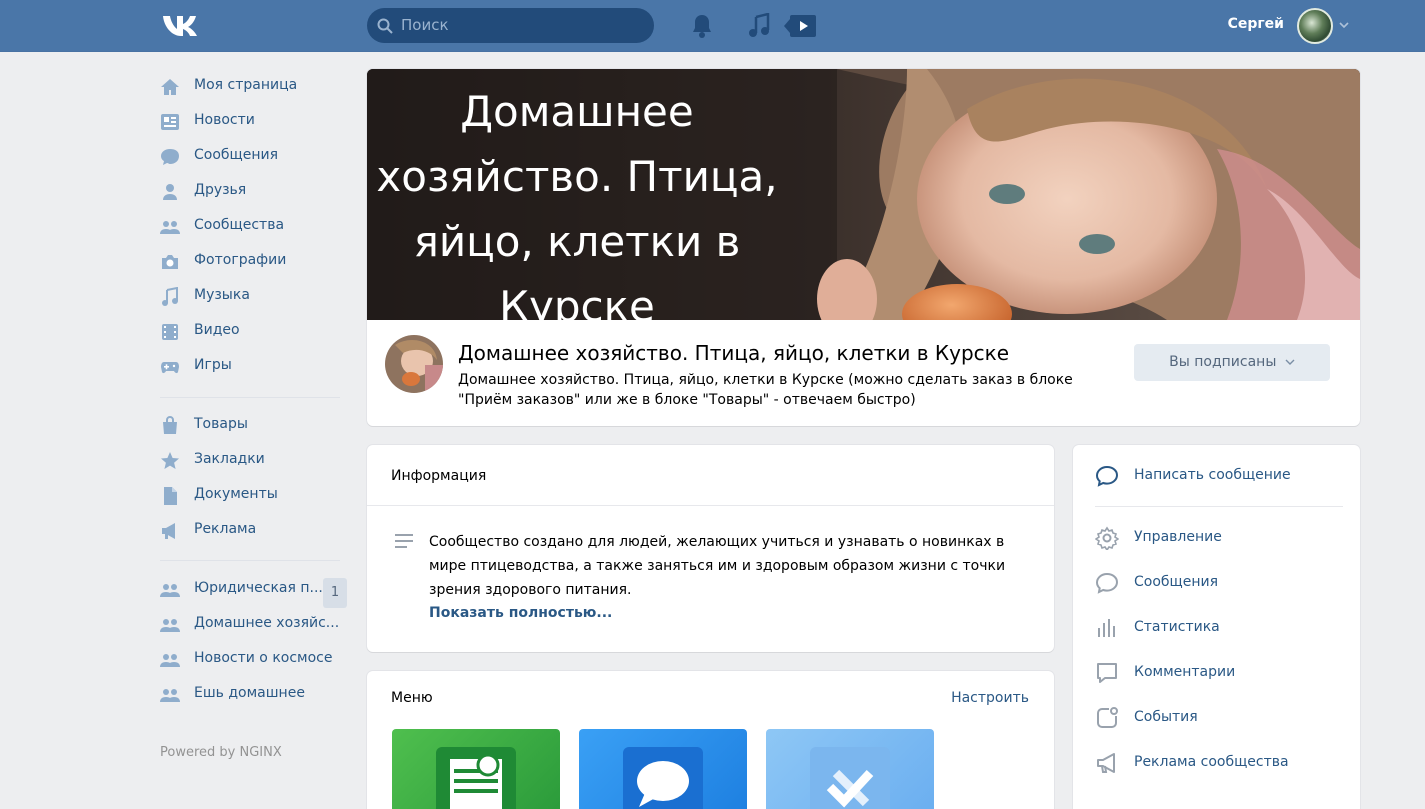  Describe the element at coordinates (225, 529) in the screenshot. I see `sidebar-item-label: Реклама` at that location.